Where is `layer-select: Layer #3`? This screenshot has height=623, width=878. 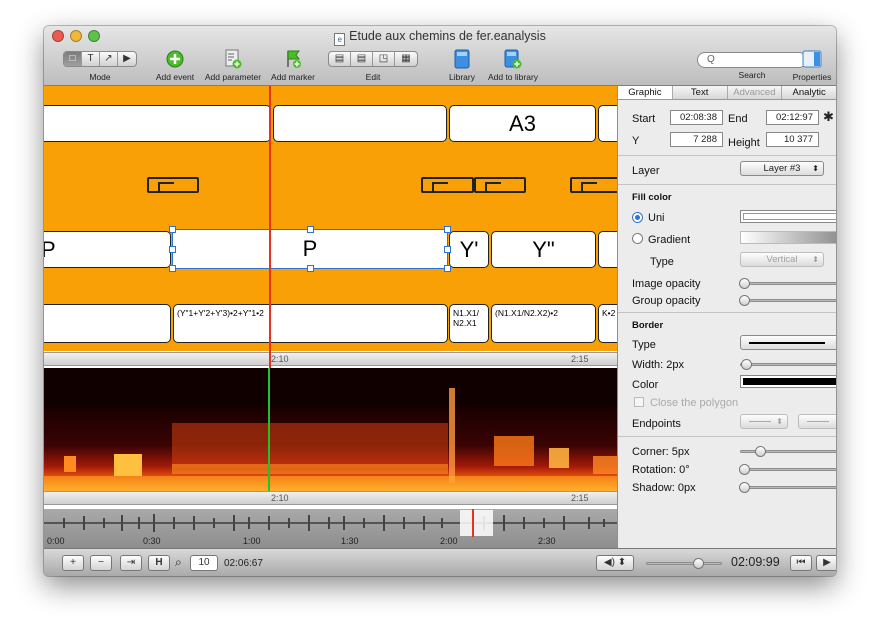 layer-select: Layer #3 is located at coordinates (782, 168).